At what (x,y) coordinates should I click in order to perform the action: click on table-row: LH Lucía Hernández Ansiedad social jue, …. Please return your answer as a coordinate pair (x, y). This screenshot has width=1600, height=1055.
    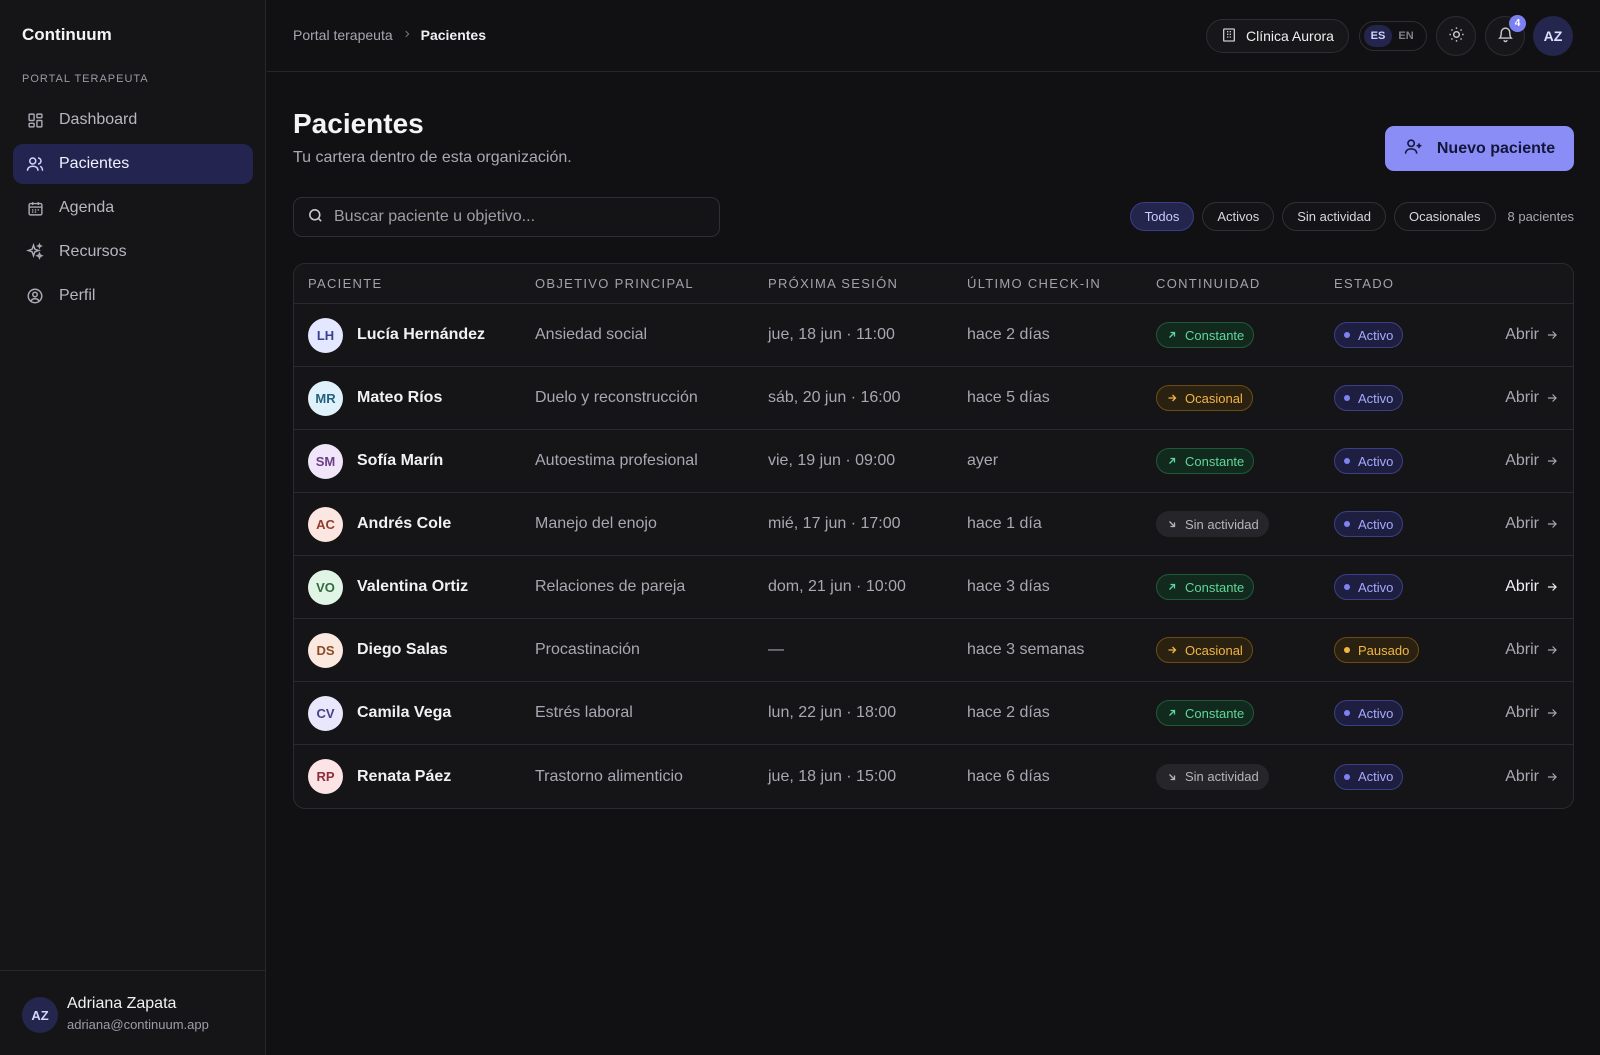
    Looking at the image, I should click on (933, 335).